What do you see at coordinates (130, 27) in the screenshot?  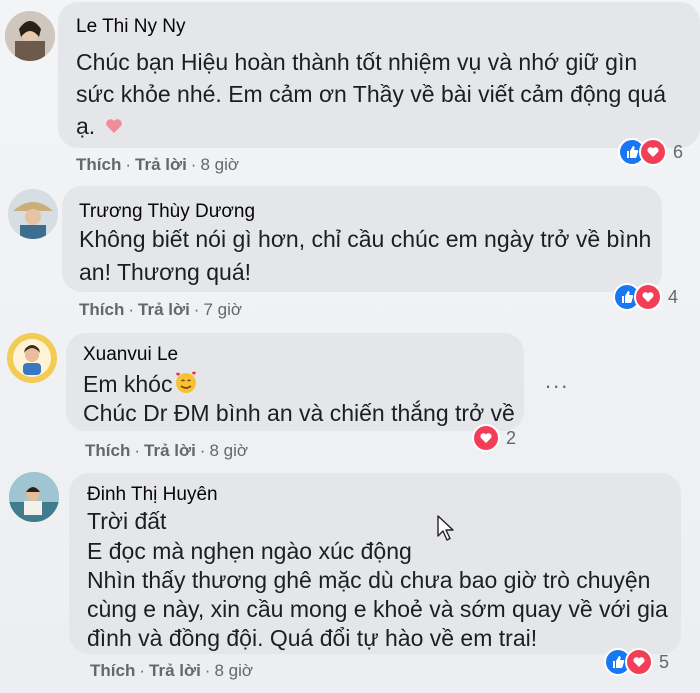 I see `comment-author: Le Thi Ny Ny` at bounding box center [130, 27].